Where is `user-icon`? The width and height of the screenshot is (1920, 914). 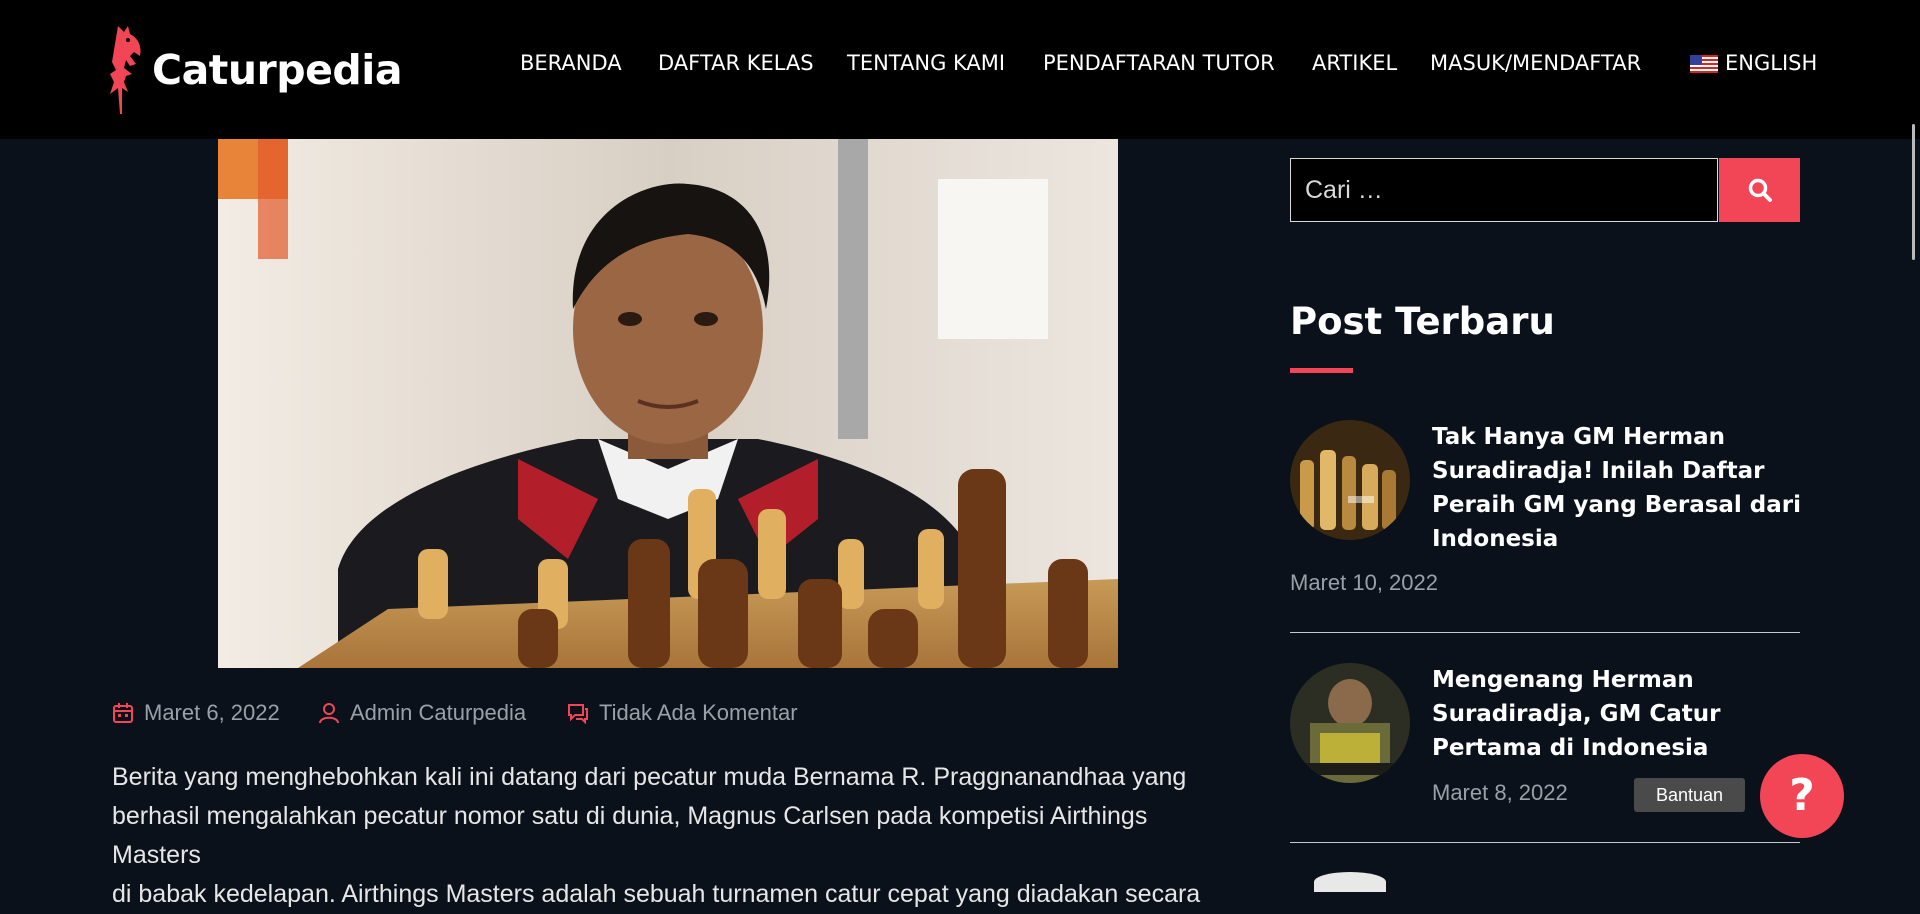
user-icon is located at coordinates (329, 713).